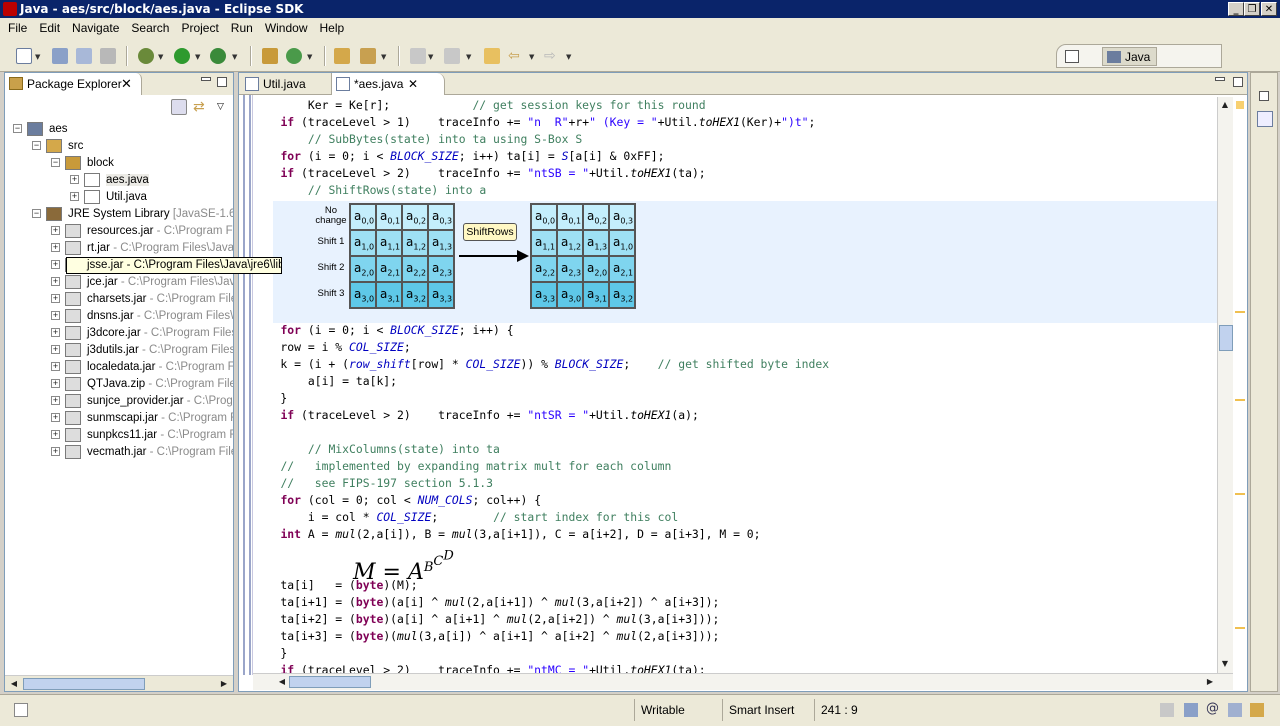 The height and width of the screenshot is (726, 1280). What do you see at coordinates (84, 684) in the screenshot?
I see `explorer-scroll-thumb` at bounding box center [84, 684].